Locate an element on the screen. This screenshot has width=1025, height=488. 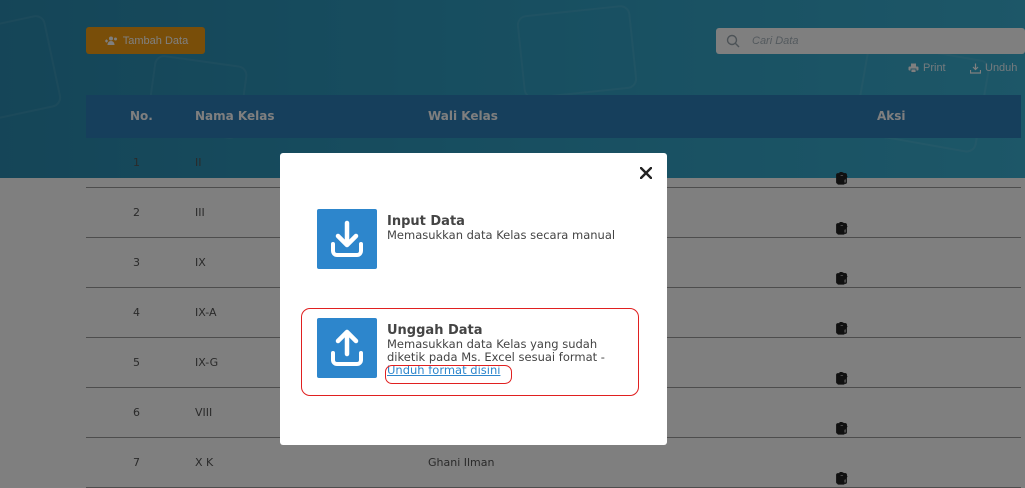
link-highlight-outline is located at coordinates (448, 374).